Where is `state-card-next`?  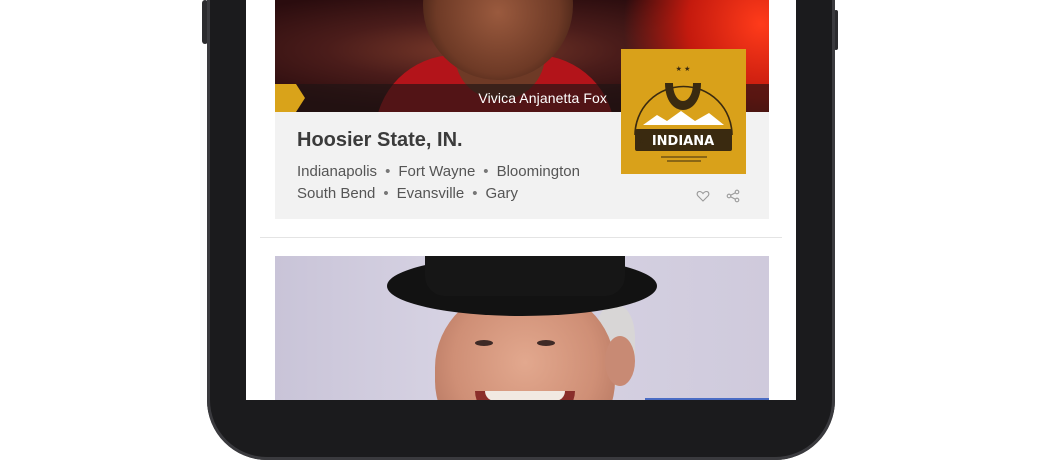
state-card-next is located at coordinates (522, 328).